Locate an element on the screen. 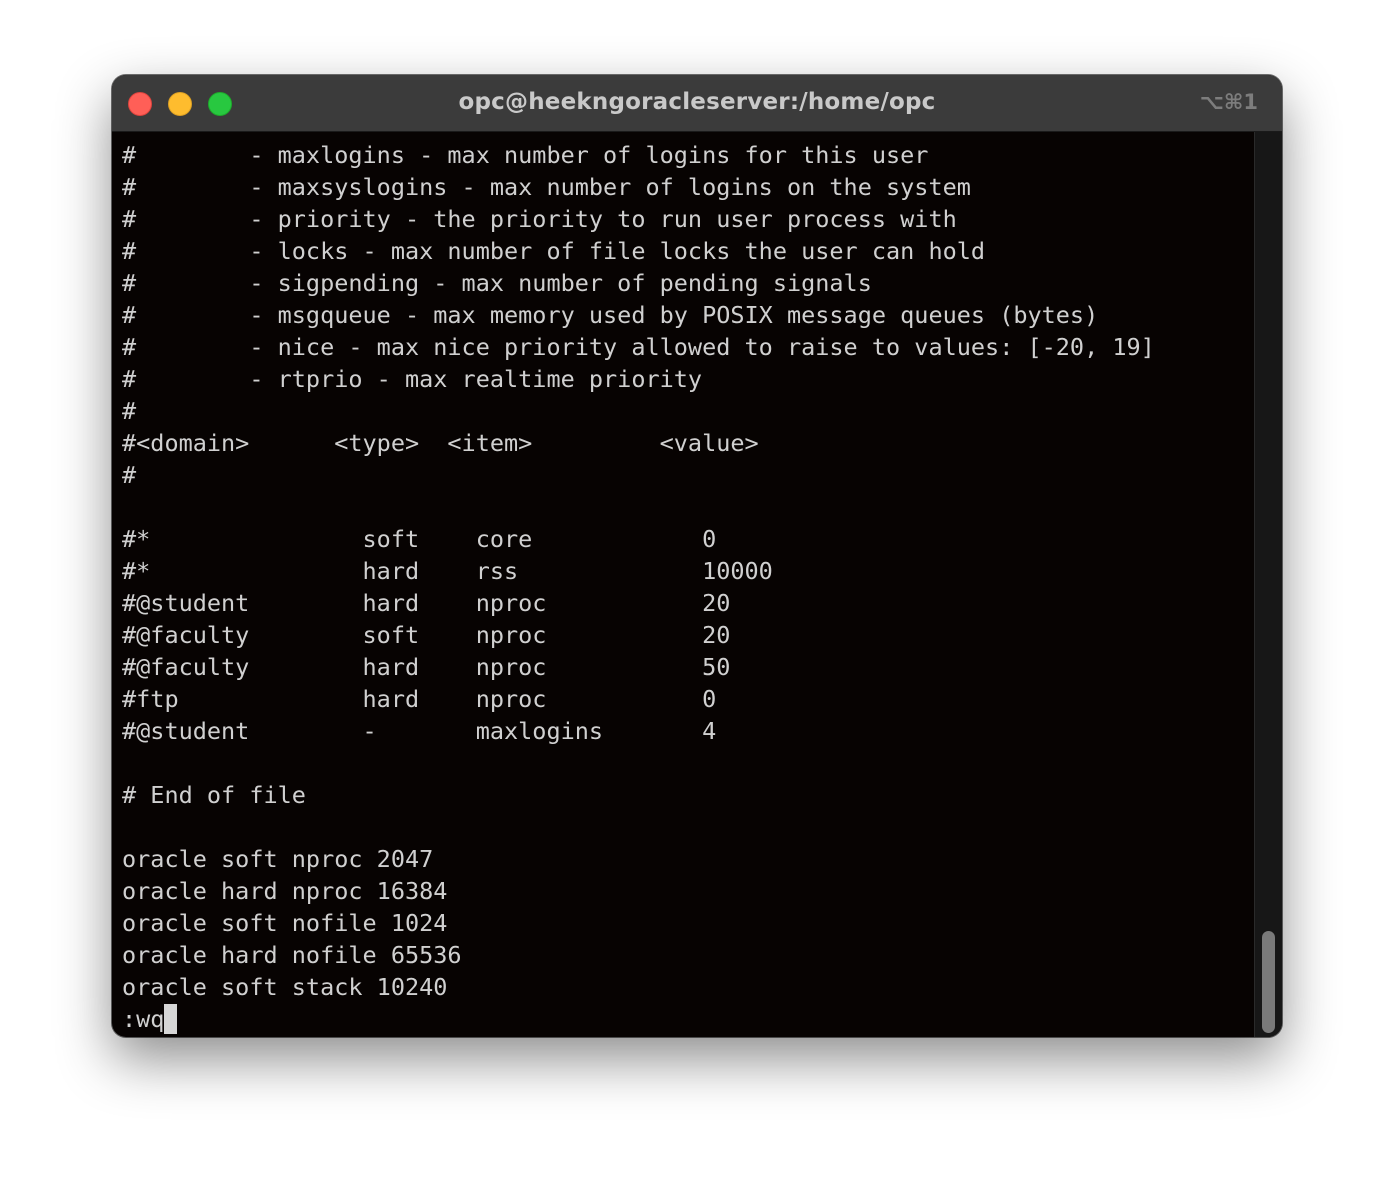  terminal-line: #* hard rss 10000 is located at coordinates (447, 571).